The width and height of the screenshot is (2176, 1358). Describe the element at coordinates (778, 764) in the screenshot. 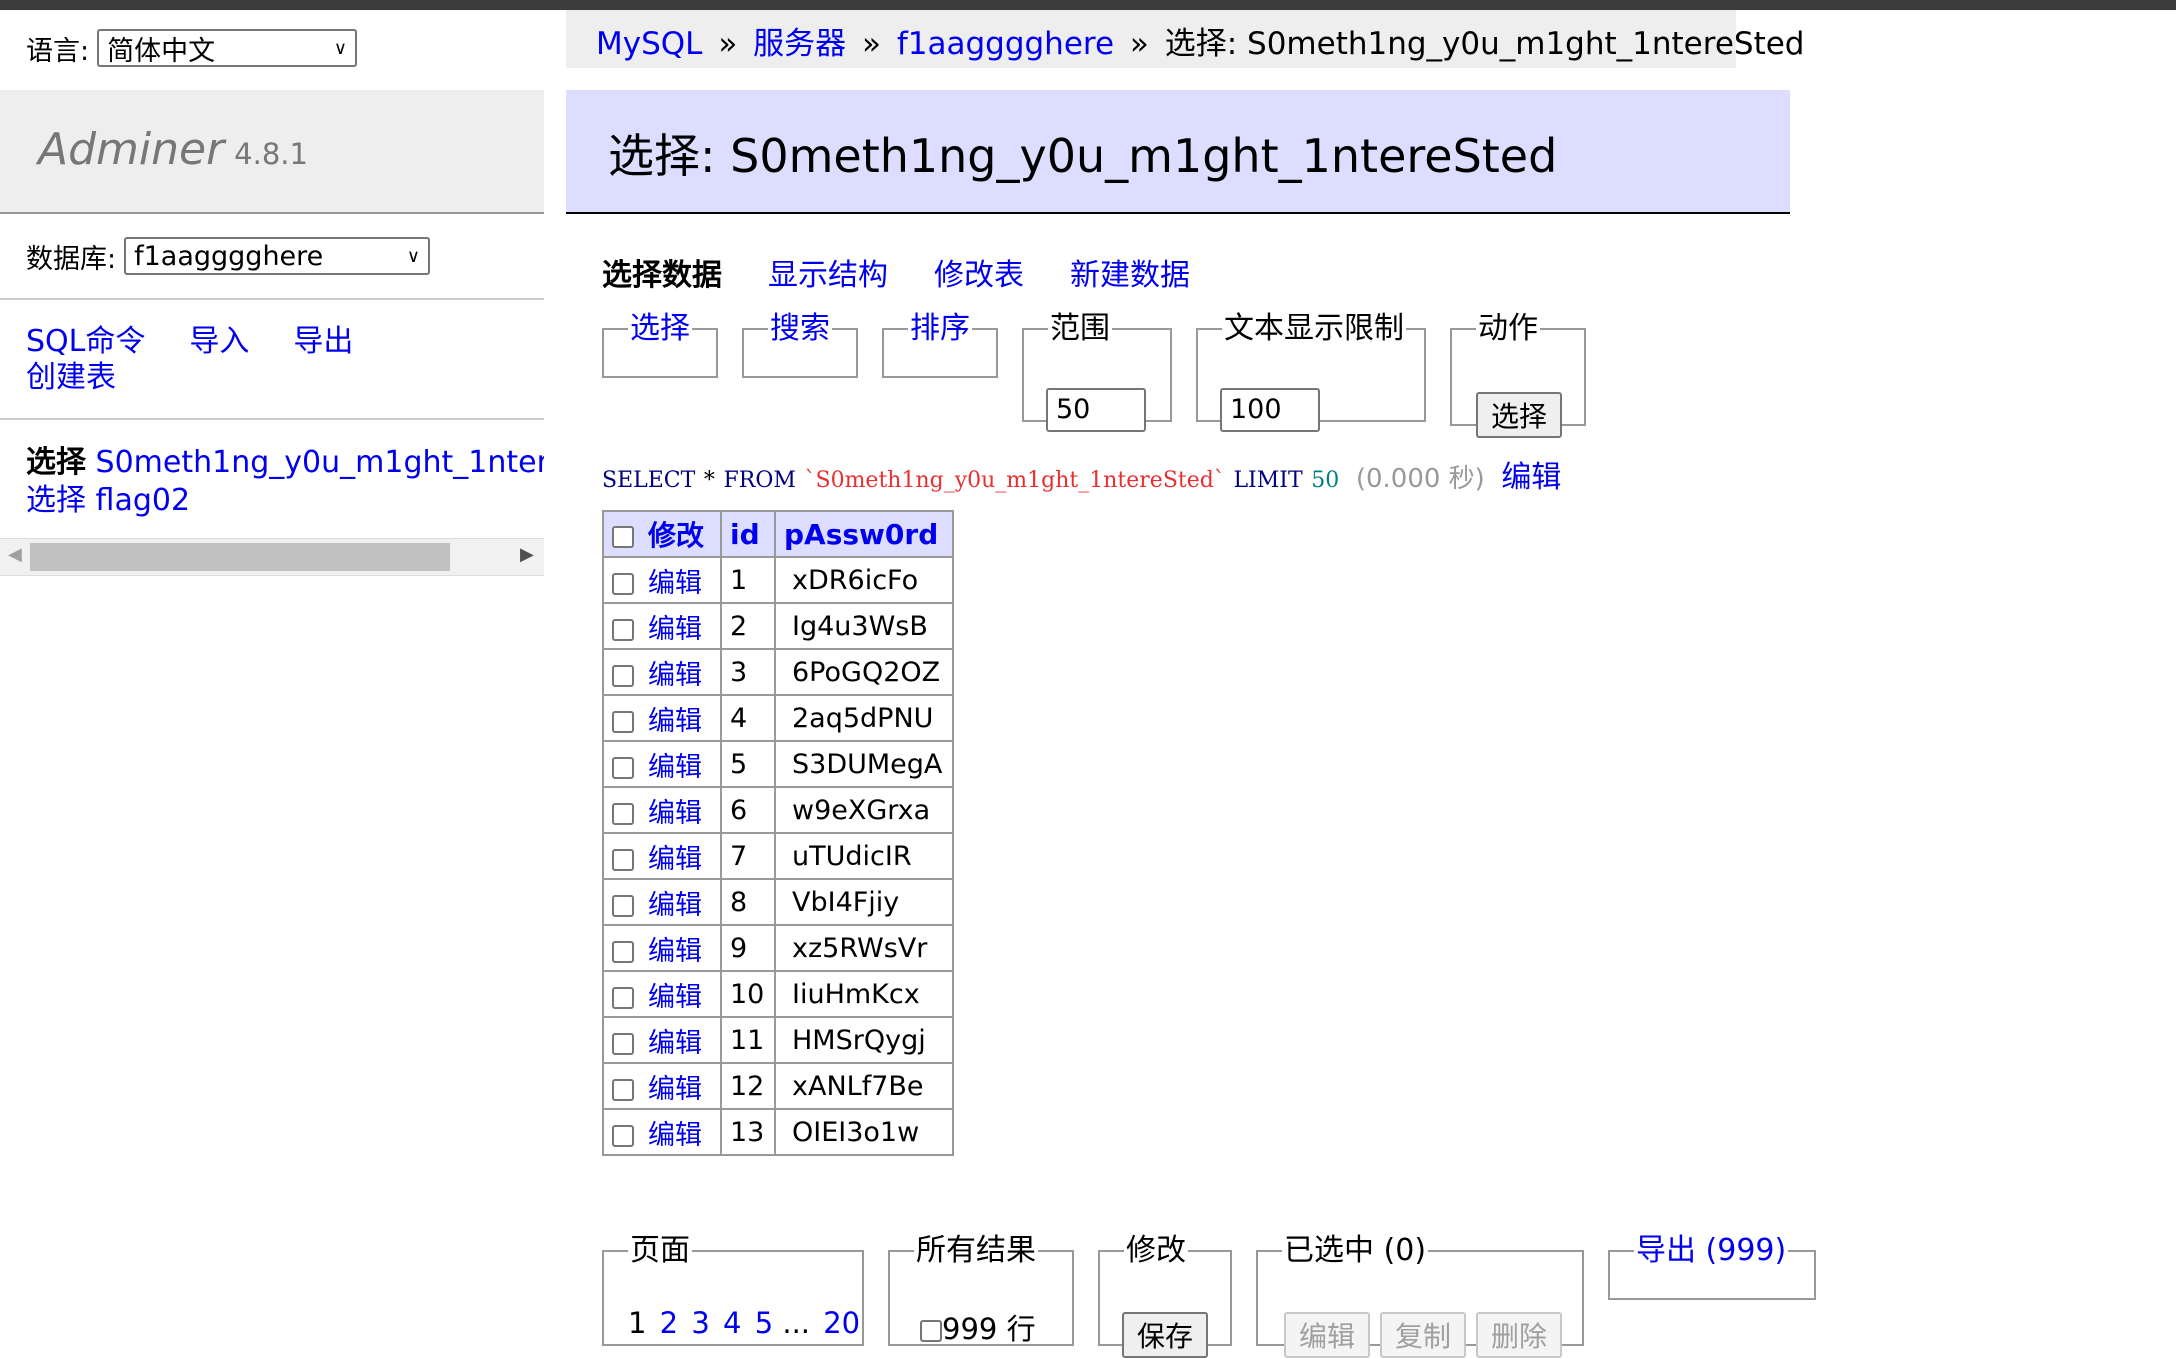

I see `table-row: 编辑 5 S3DUMegA` at that location.